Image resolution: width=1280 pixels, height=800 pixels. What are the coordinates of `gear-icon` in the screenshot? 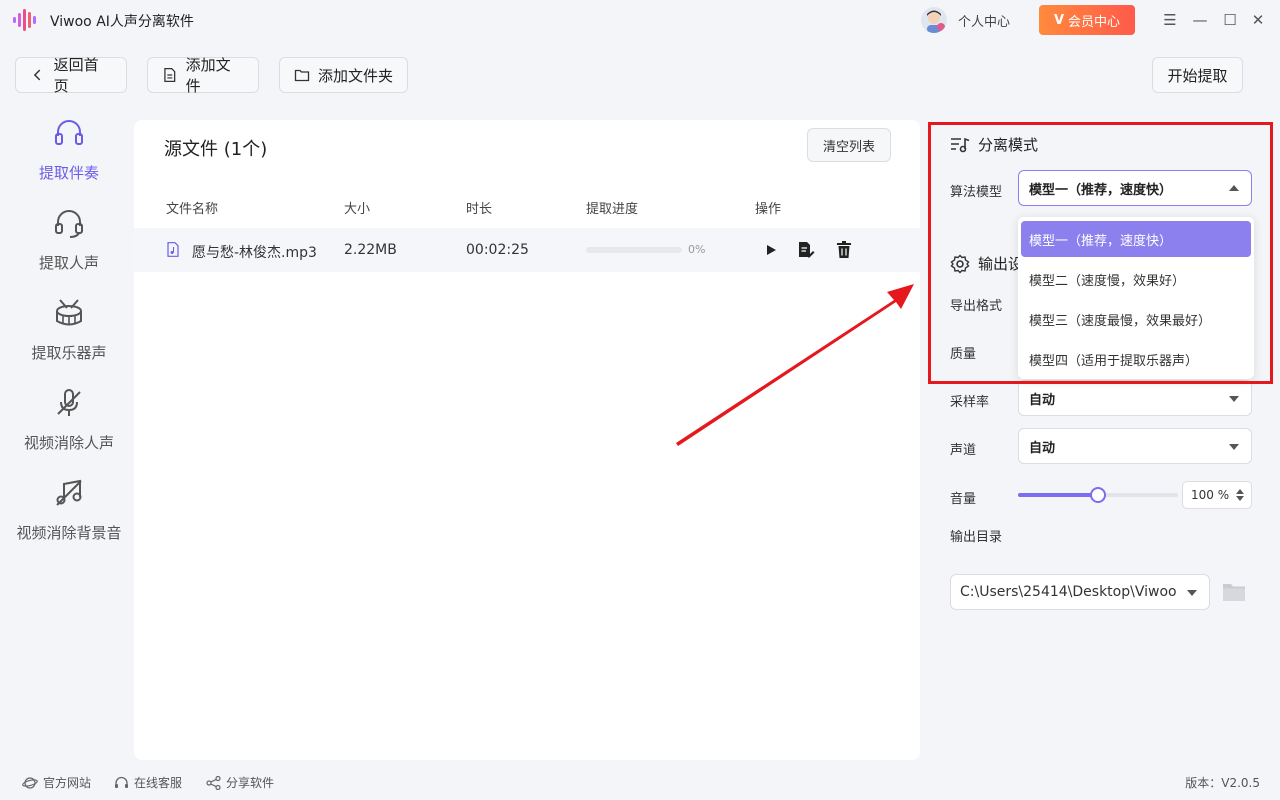 It's located at (960, 263).